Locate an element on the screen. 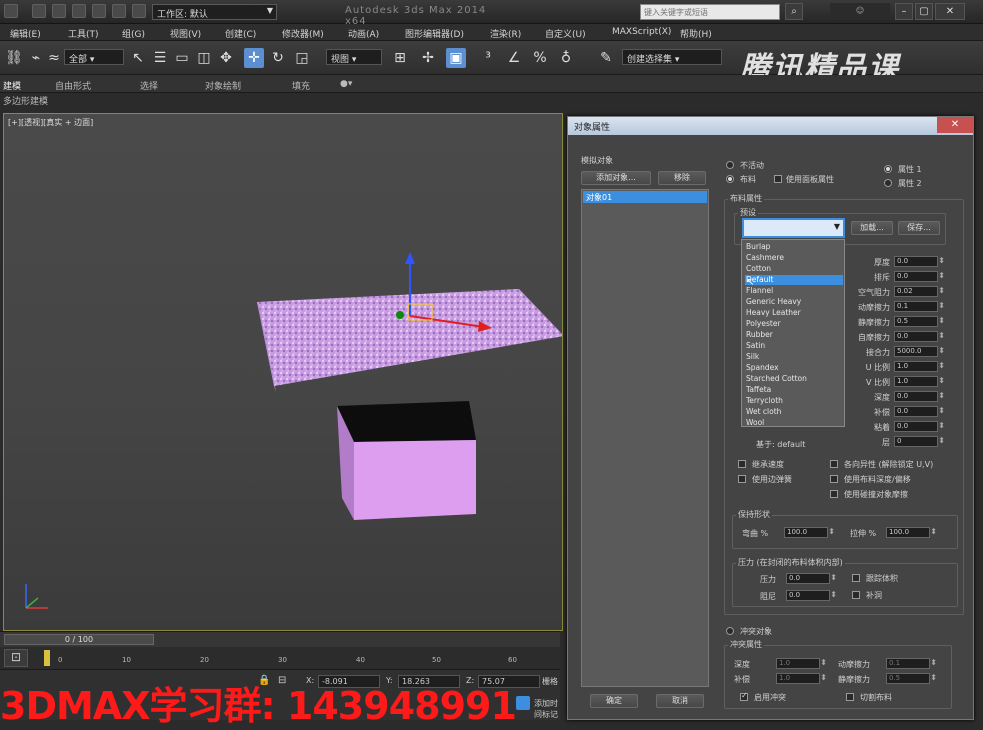 The height and width of the screenshot is (730, 983). manipulate-icon: ✢ is located at coordinates (428, 58).